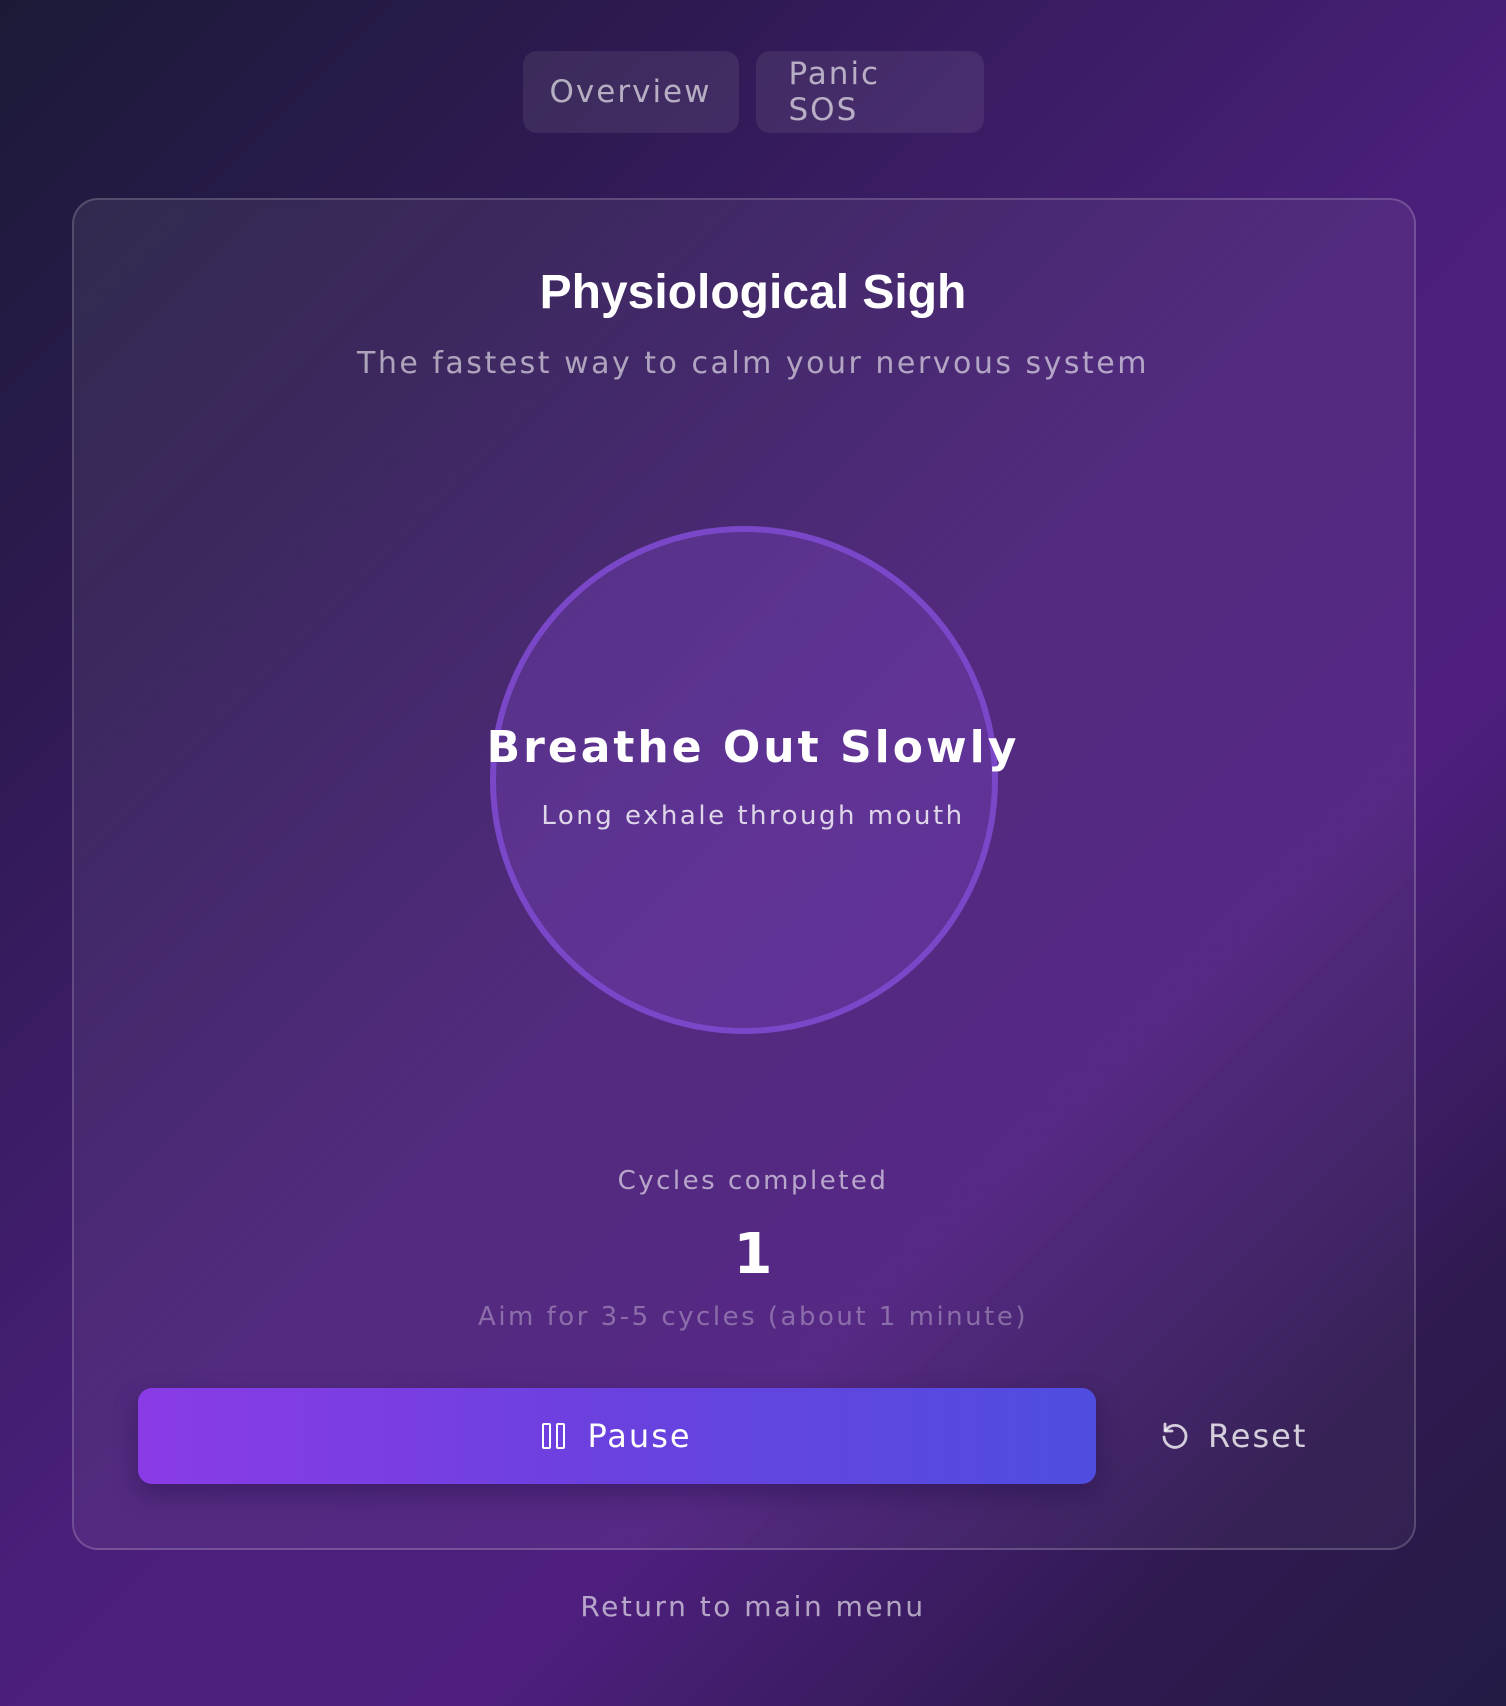 This screenshot has height=1706, width=1506. What do you see at coordinates (753, 92) in the screenshot?
I see `top-tabs: Overview Panic SOS` at bounding box center [753, 92].